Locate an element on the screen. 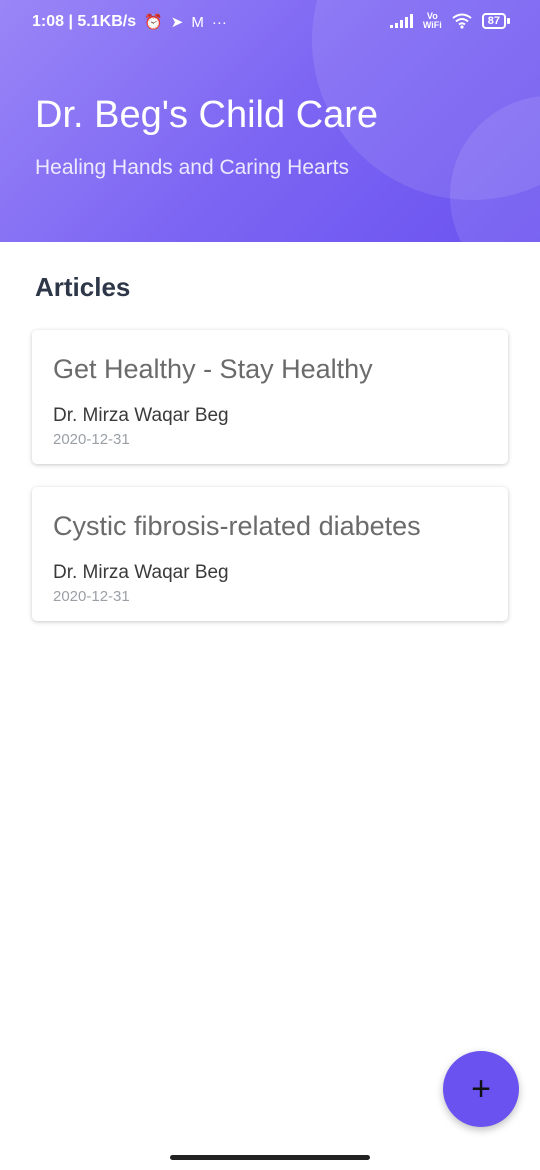 This screenshot has width=540, height=1170. battery-icon: 87 is located at coordinates (495, 21).